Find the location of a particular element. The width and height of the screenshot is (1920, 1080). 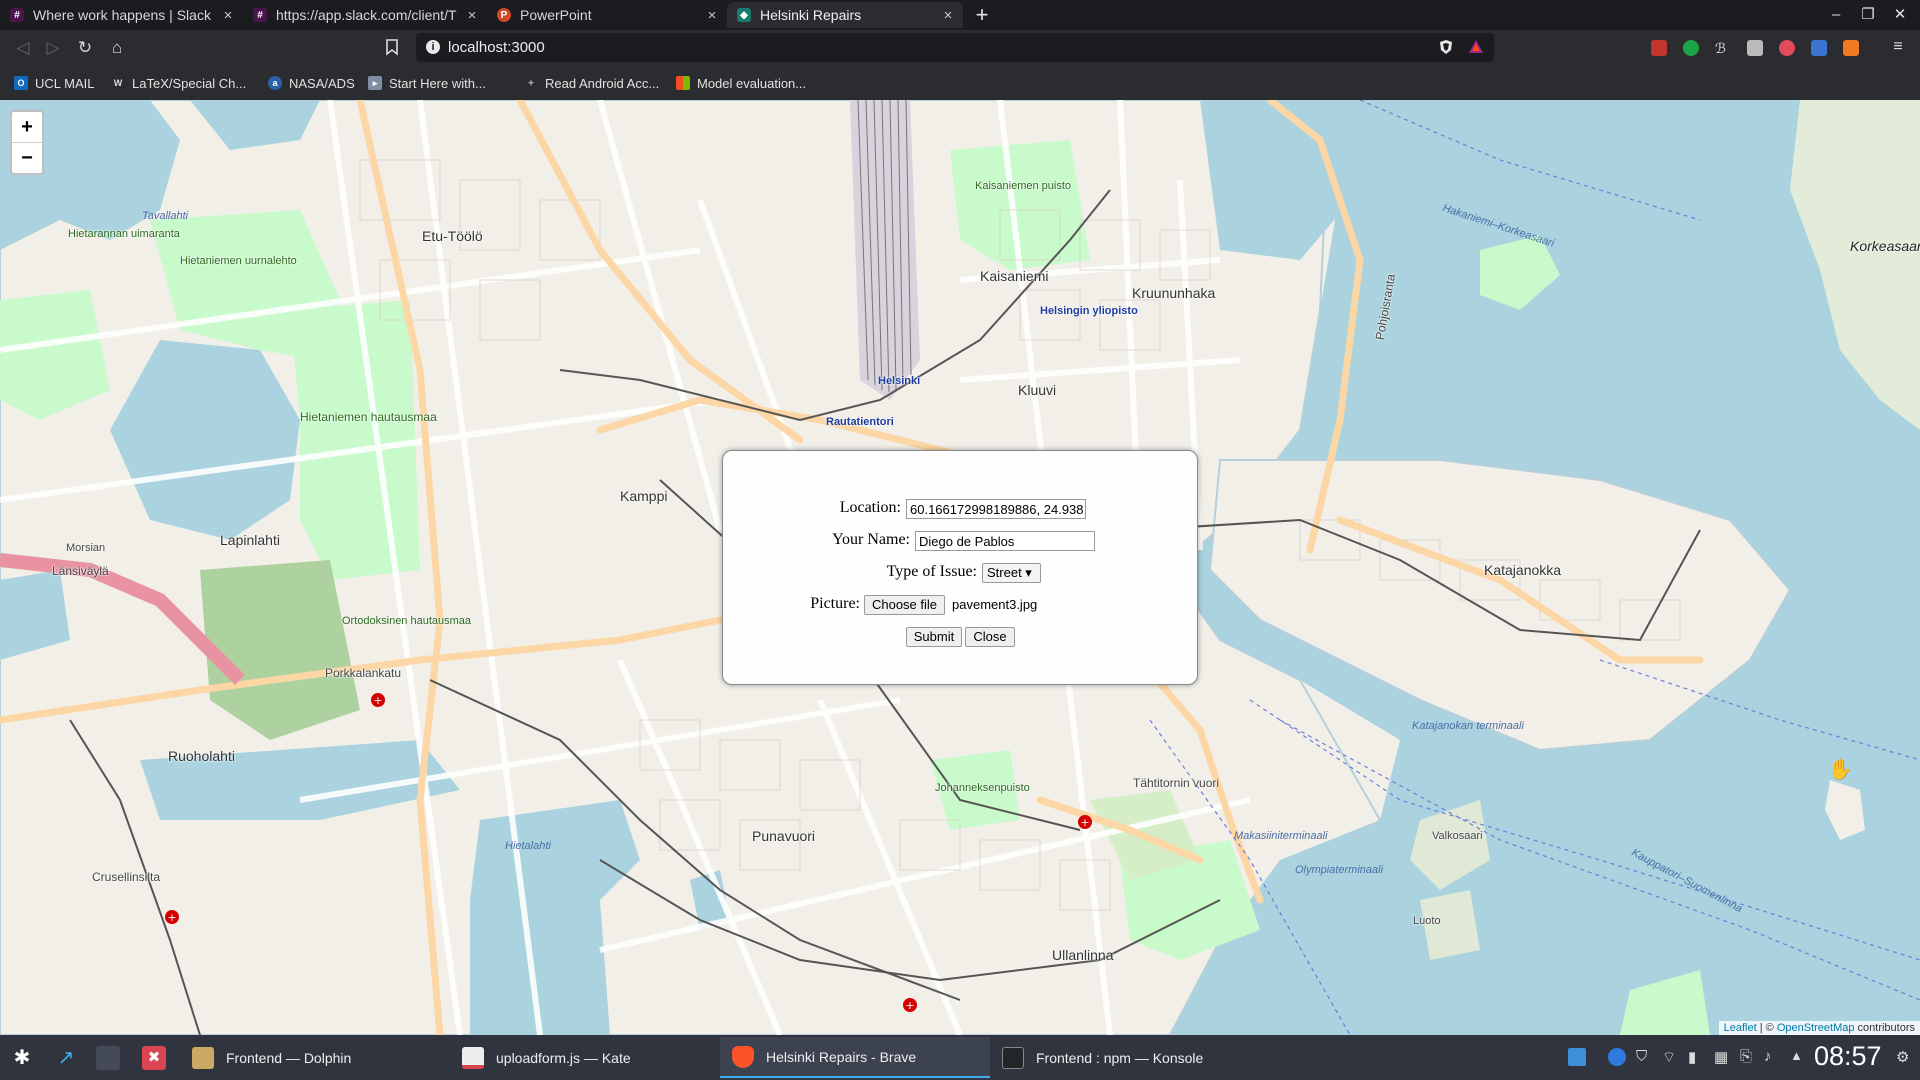

reload-button: ↻ is located at coordinates (85, 48).